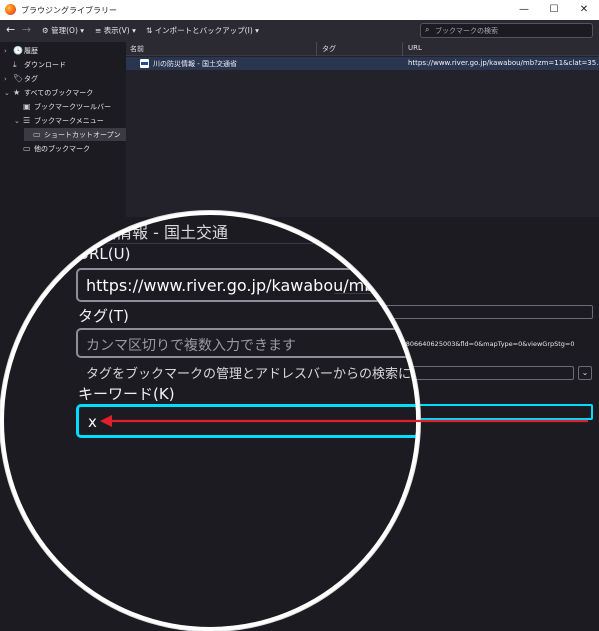 This screenshot has width=599, height=631. Describe the element at coordinates (18, 78) in the screenshot. I see `tag-icon: 🏷` at that location.